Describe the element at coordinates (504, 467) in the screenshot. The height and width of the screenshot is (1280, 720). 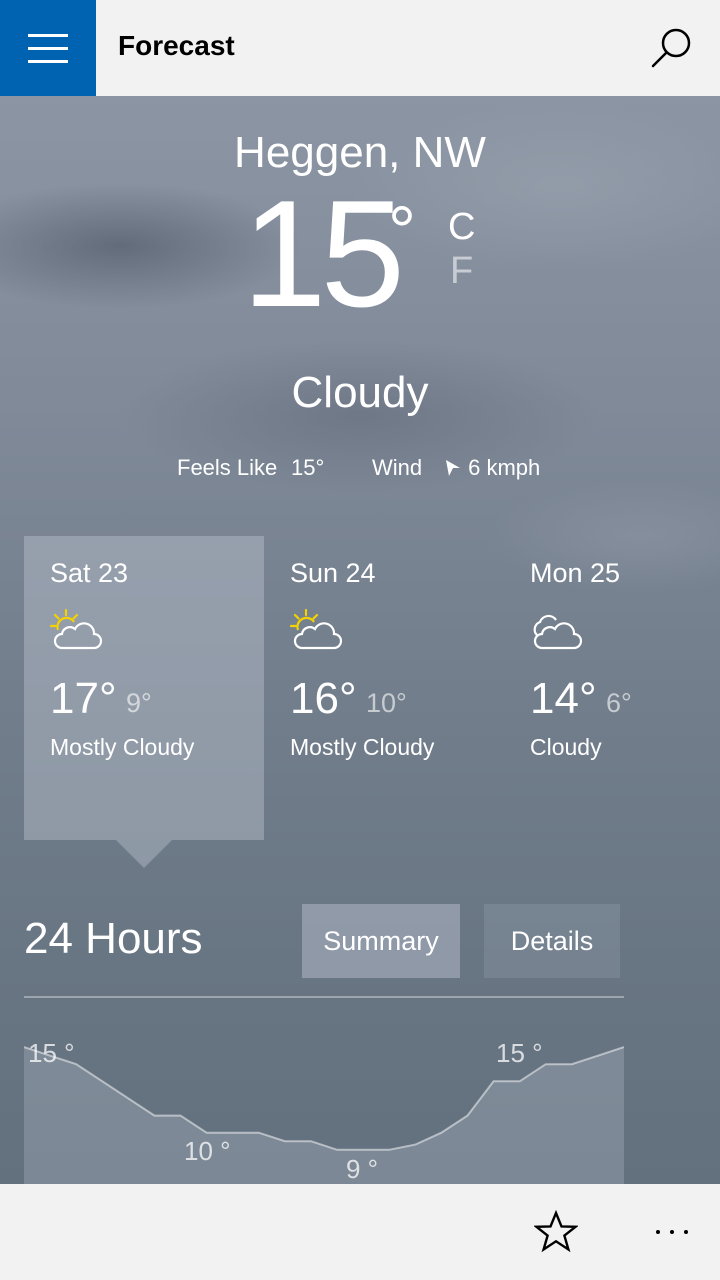
I see `wind-value: 6 kmph` at that location.